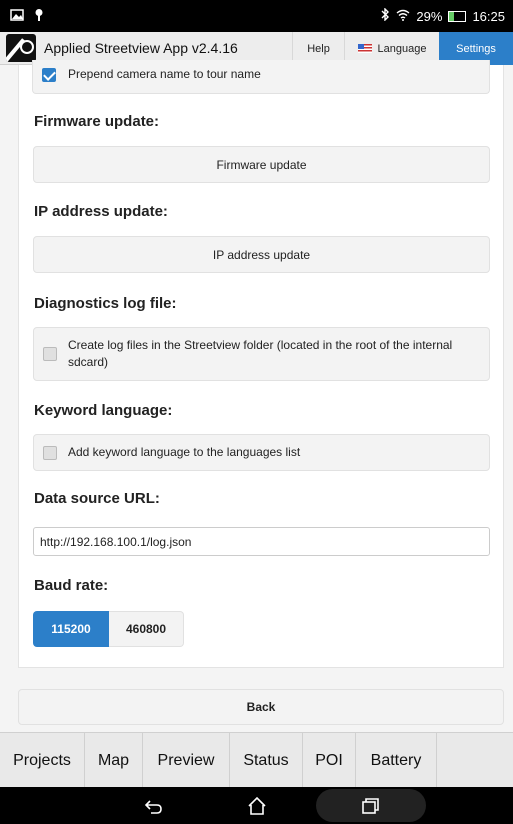 The width and height of the screenshot is (513, 824). What do you see at coordinates (101, 211) in the screenshot?
I see `ip-title: IP address update:` at bounding box center [101, 211].